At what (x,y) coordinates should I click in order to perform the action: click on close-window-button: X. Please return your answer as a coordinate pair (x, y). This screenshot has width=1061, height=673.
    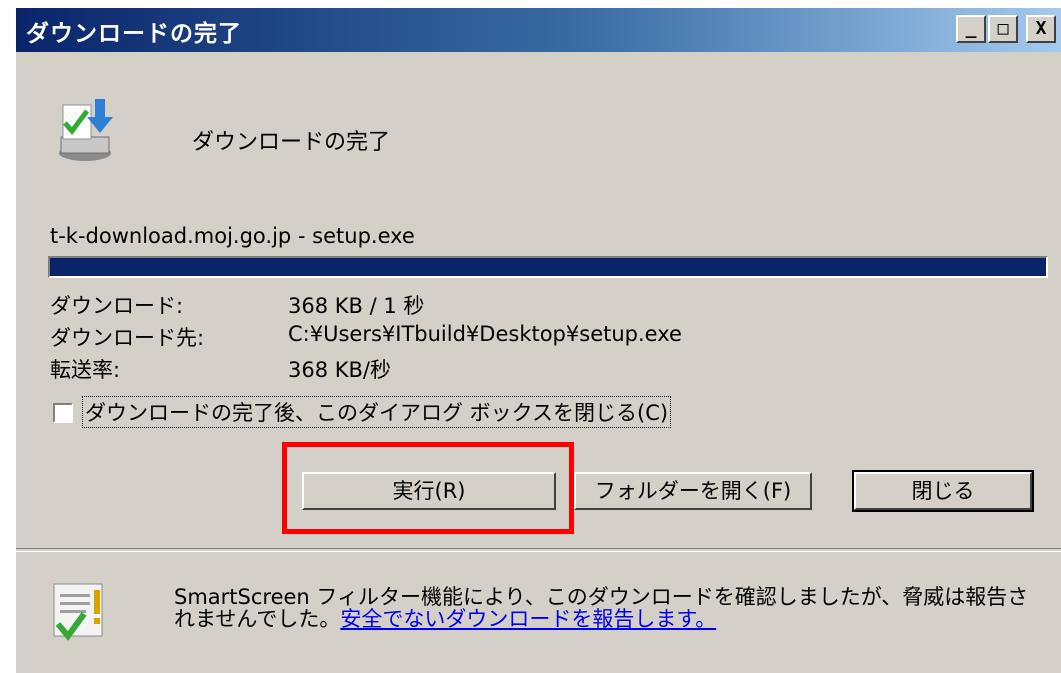
    Looking at the image, I should click on (1041, 29).